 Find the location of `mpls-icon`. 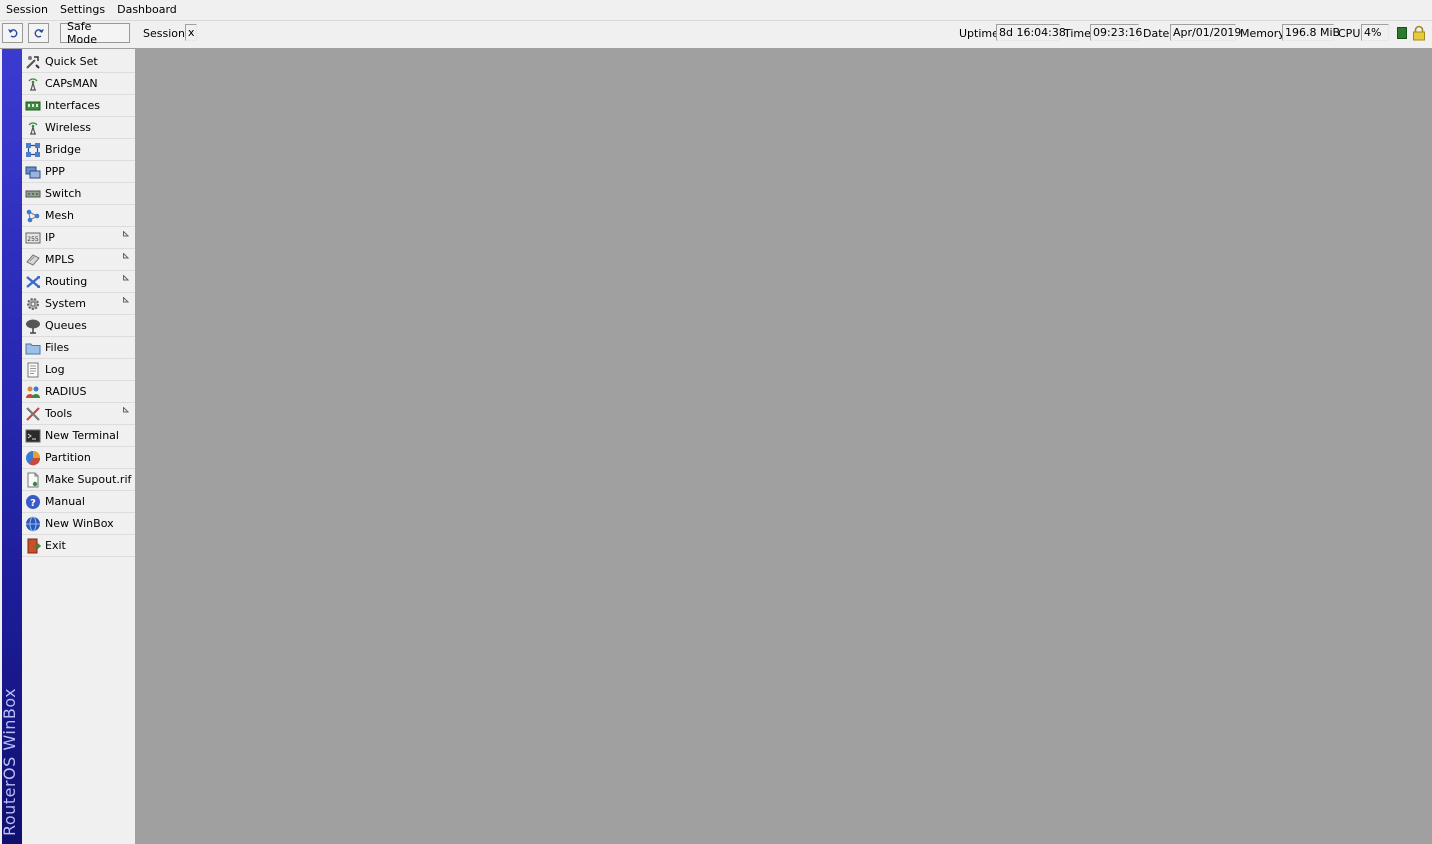

mpls-icon is located at coordinates (33, 259).